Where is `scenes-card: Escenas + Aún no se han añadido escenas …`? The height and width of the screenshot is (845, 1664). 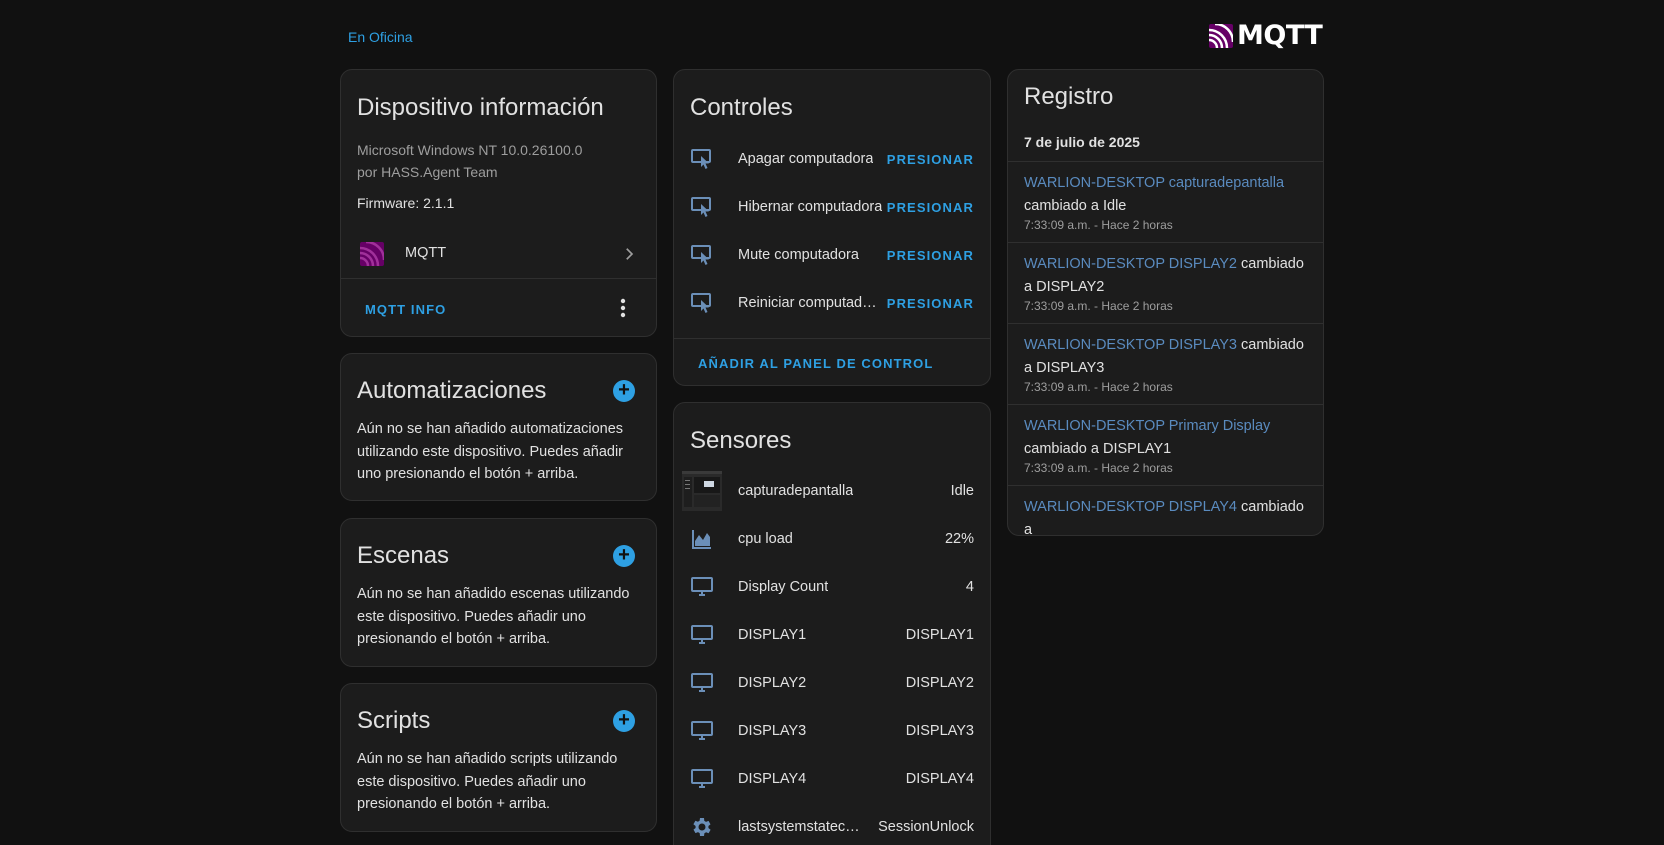
scenes-card: Escenas + Aún no se han añadido escenas … is located at coordinates (498, 592).